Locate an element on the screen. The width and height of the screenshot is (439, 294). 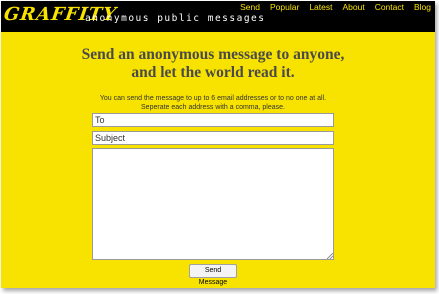
main-nav: Send Popular Latest About Contact Blog is located at coordinates (335, 7).